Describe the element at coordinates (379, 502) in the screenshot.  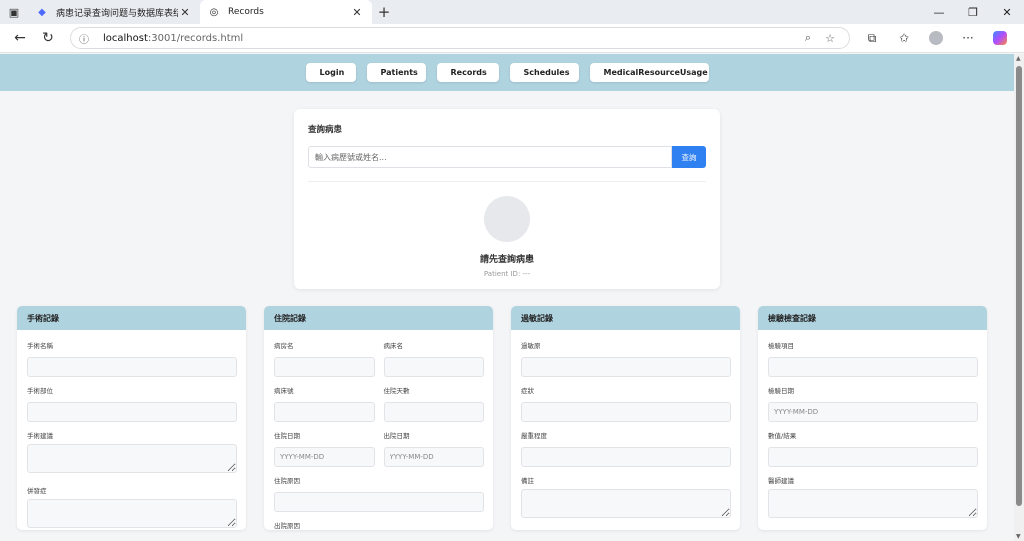
I see `admit-reason-input` at that location.